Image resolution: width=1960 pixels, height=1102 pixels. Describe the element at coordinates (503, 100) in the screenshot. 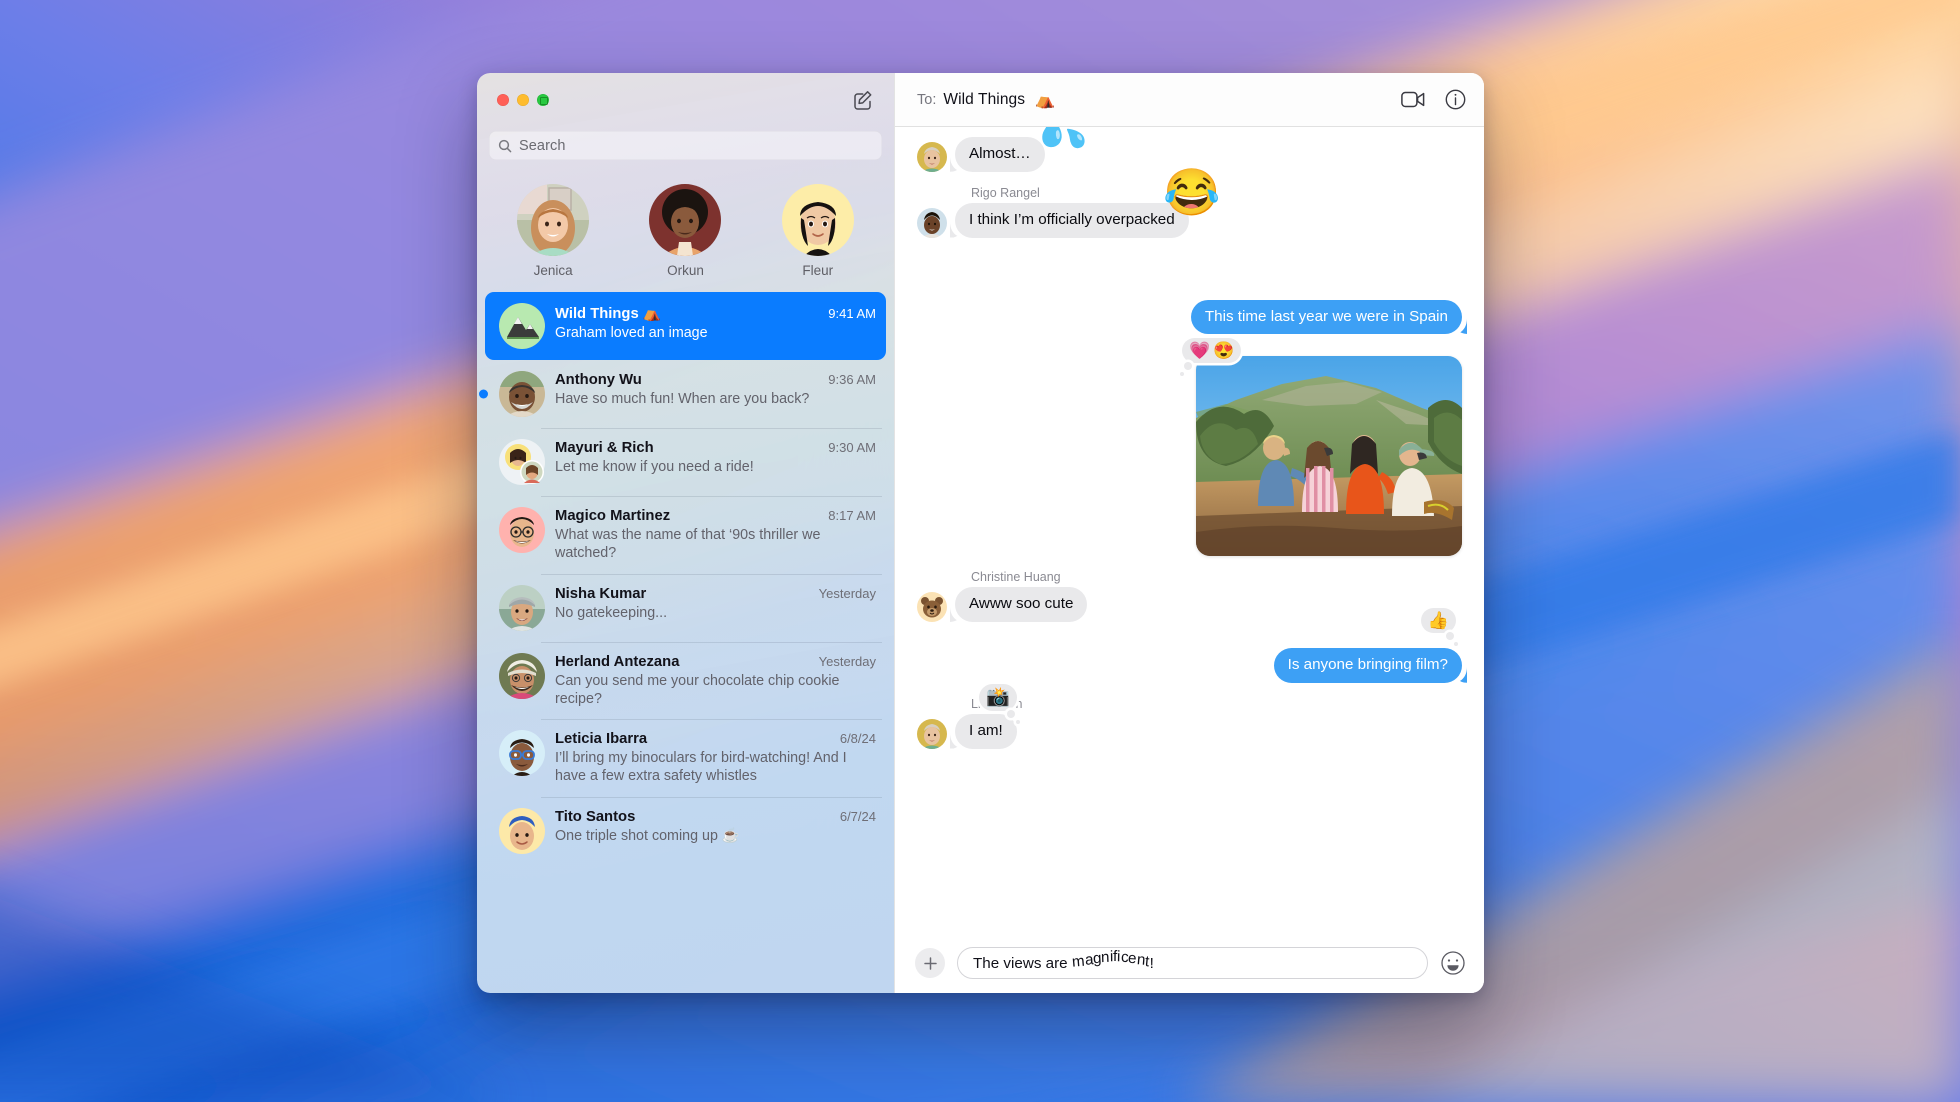

I see `close-button` at that location.